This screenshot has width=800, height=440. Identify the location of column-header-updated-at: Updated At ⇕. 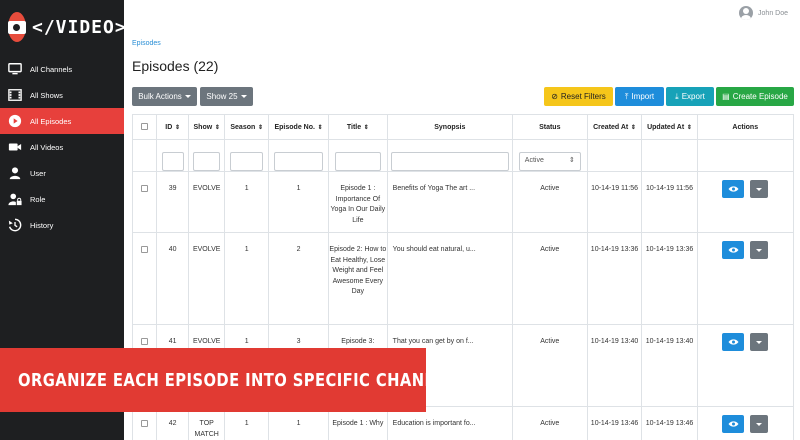
(669, 127).